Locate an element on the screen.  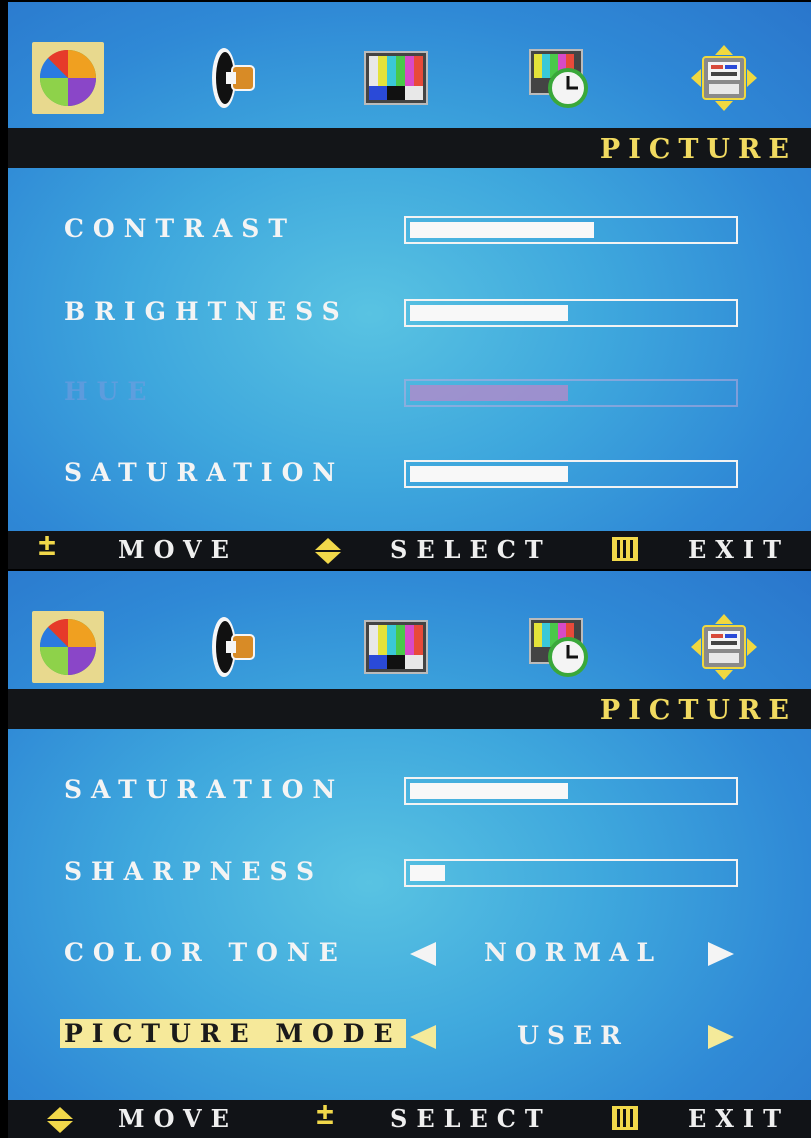
contrast-row: CONTRAST is located at coordinates (409, 230).